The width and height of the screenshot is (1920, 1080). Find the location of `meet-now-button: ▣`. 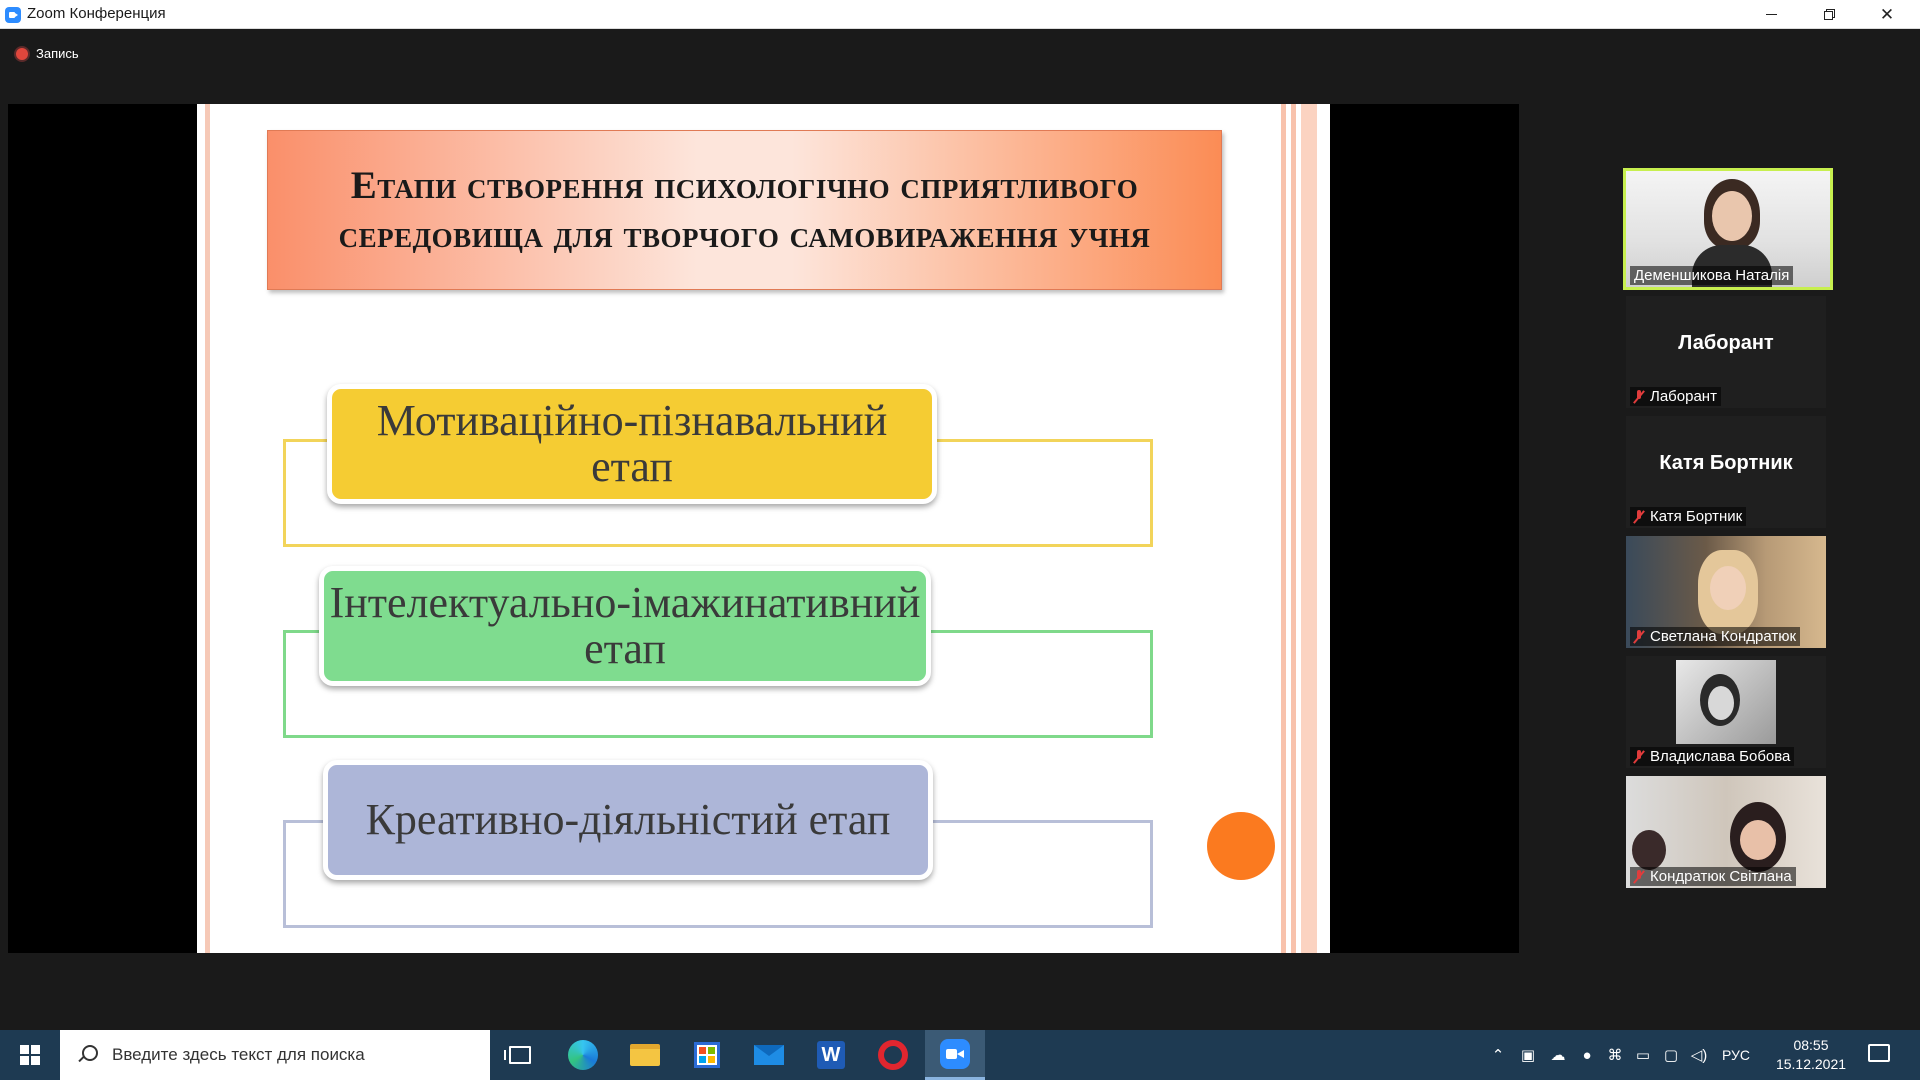

meet-now-button: ▣ is located at coordinates (1528, 1055).